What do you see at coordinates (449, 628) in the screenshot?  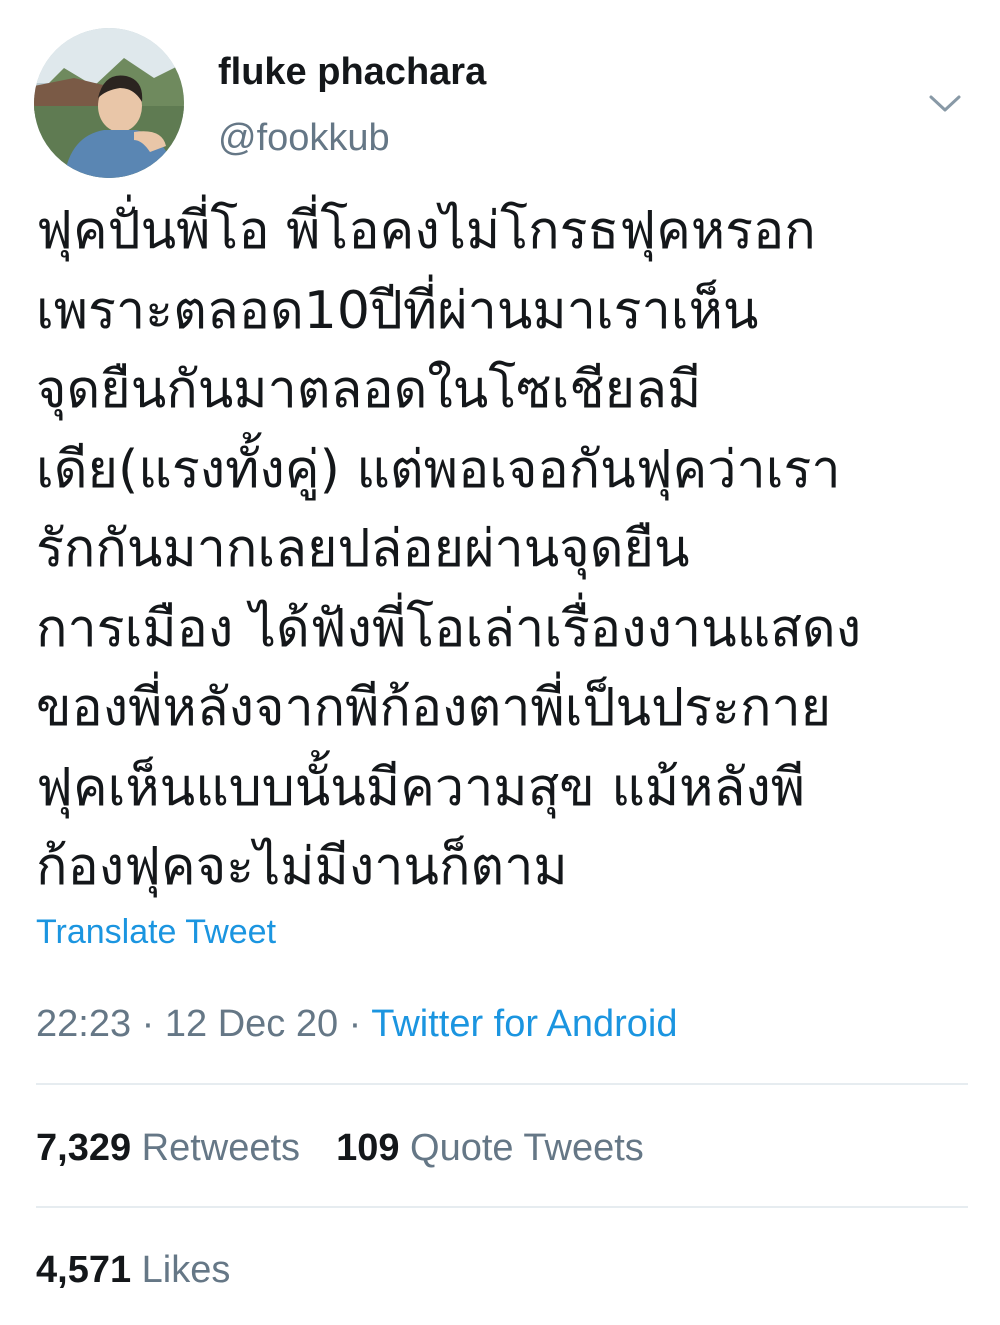 I see `tweet-line: การเมือง ได้ฟังพี่โอเล่าเรื่องงานแสดง` at bounding box center [449, 628].